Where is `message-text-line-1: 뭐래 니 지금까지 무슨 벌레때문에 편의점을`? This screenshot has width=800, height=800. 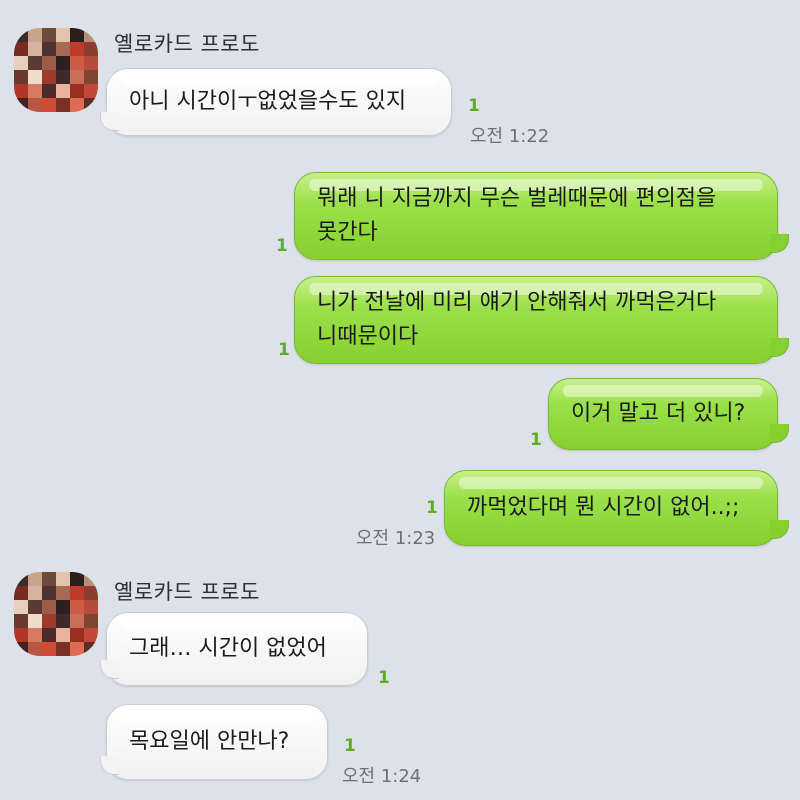
message-text-line-1: 뭐래 니 지금까지 무슨 벌레때문에 편의점을 is located at coordinates (517, 198).